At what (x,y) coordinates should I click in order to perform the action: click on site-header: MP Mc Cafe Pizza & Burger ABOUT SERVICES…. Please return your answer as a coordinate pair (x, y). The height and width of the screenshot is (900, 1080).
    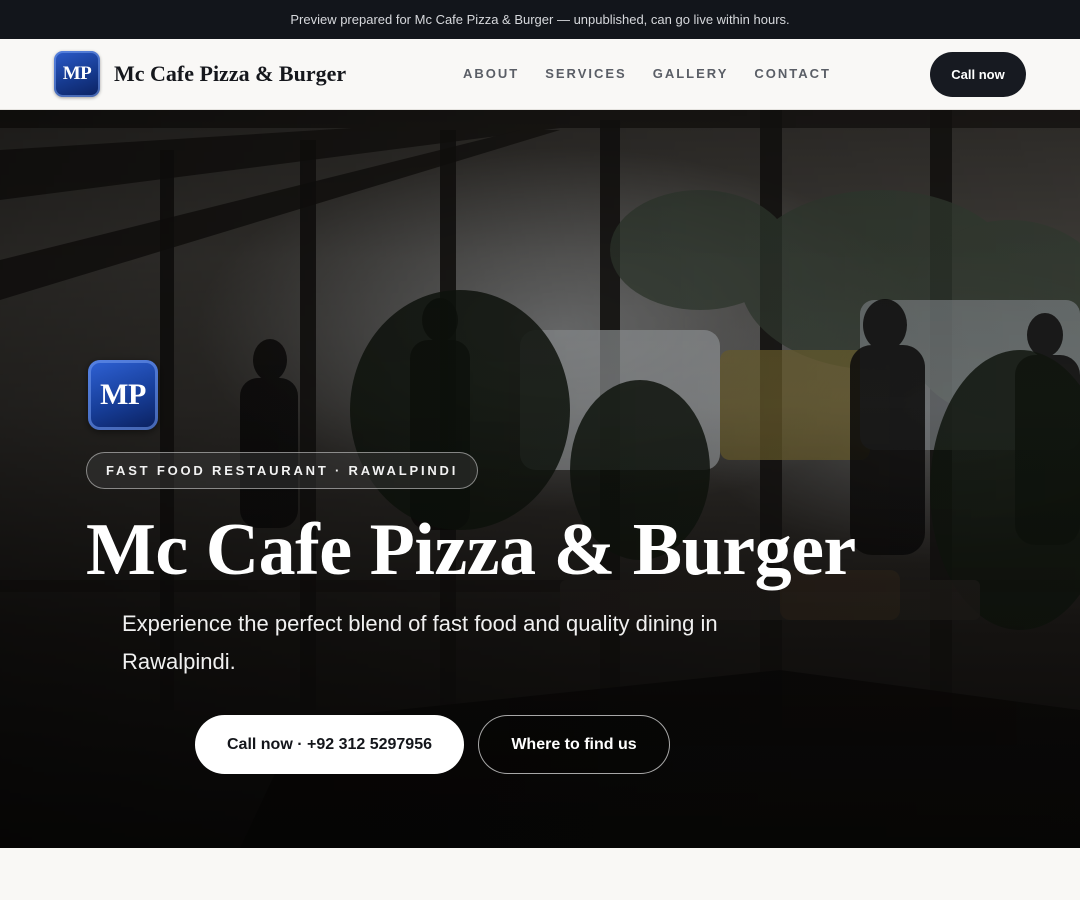
    Looking at the image, I should click on (540, 74).